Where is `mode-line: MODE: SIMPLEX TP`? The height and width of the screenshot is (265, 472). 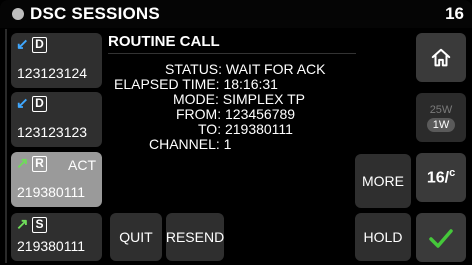 mode-line: MODE: SIMPLEX TP is located at coordinates (239, 99).